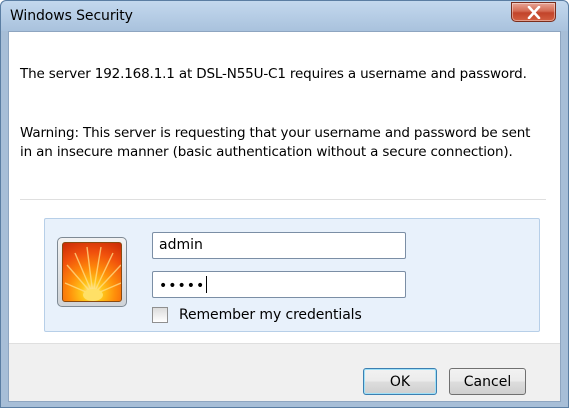 This screenshot has width=569, height=408. What do you see at coordinates (284, 372) in the screenshot?
I see `button-bar: OK Cancel` at bounding box center [284, 372].